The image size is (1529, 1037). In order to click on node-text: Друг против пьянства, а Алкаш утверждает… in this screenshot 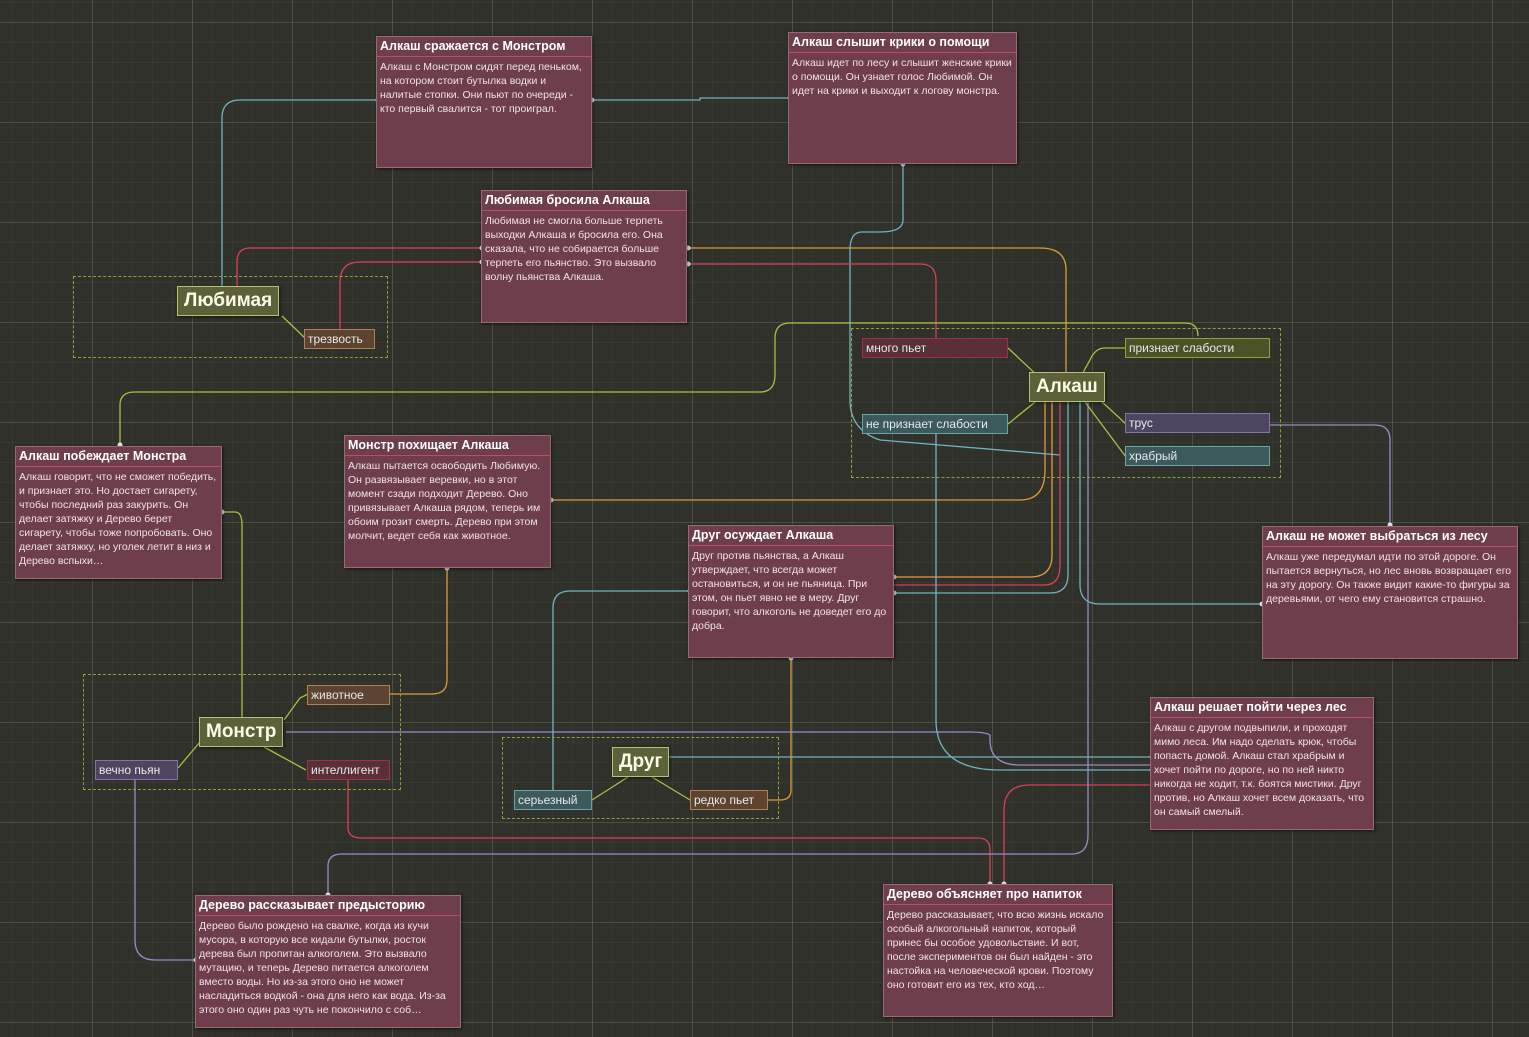, I will do `click(789, 591)`.